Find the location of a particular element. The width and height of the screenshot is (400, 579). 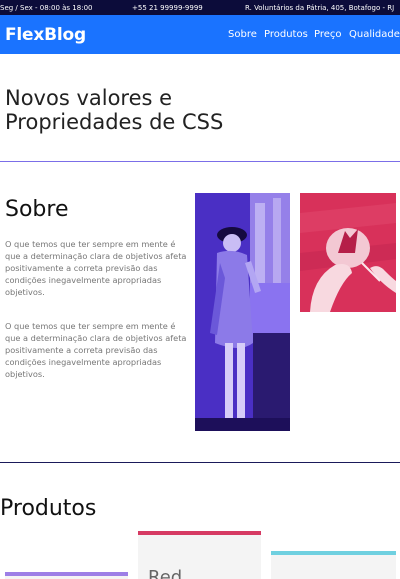

hands-photo-illustration is located at coordinates (348, 252).